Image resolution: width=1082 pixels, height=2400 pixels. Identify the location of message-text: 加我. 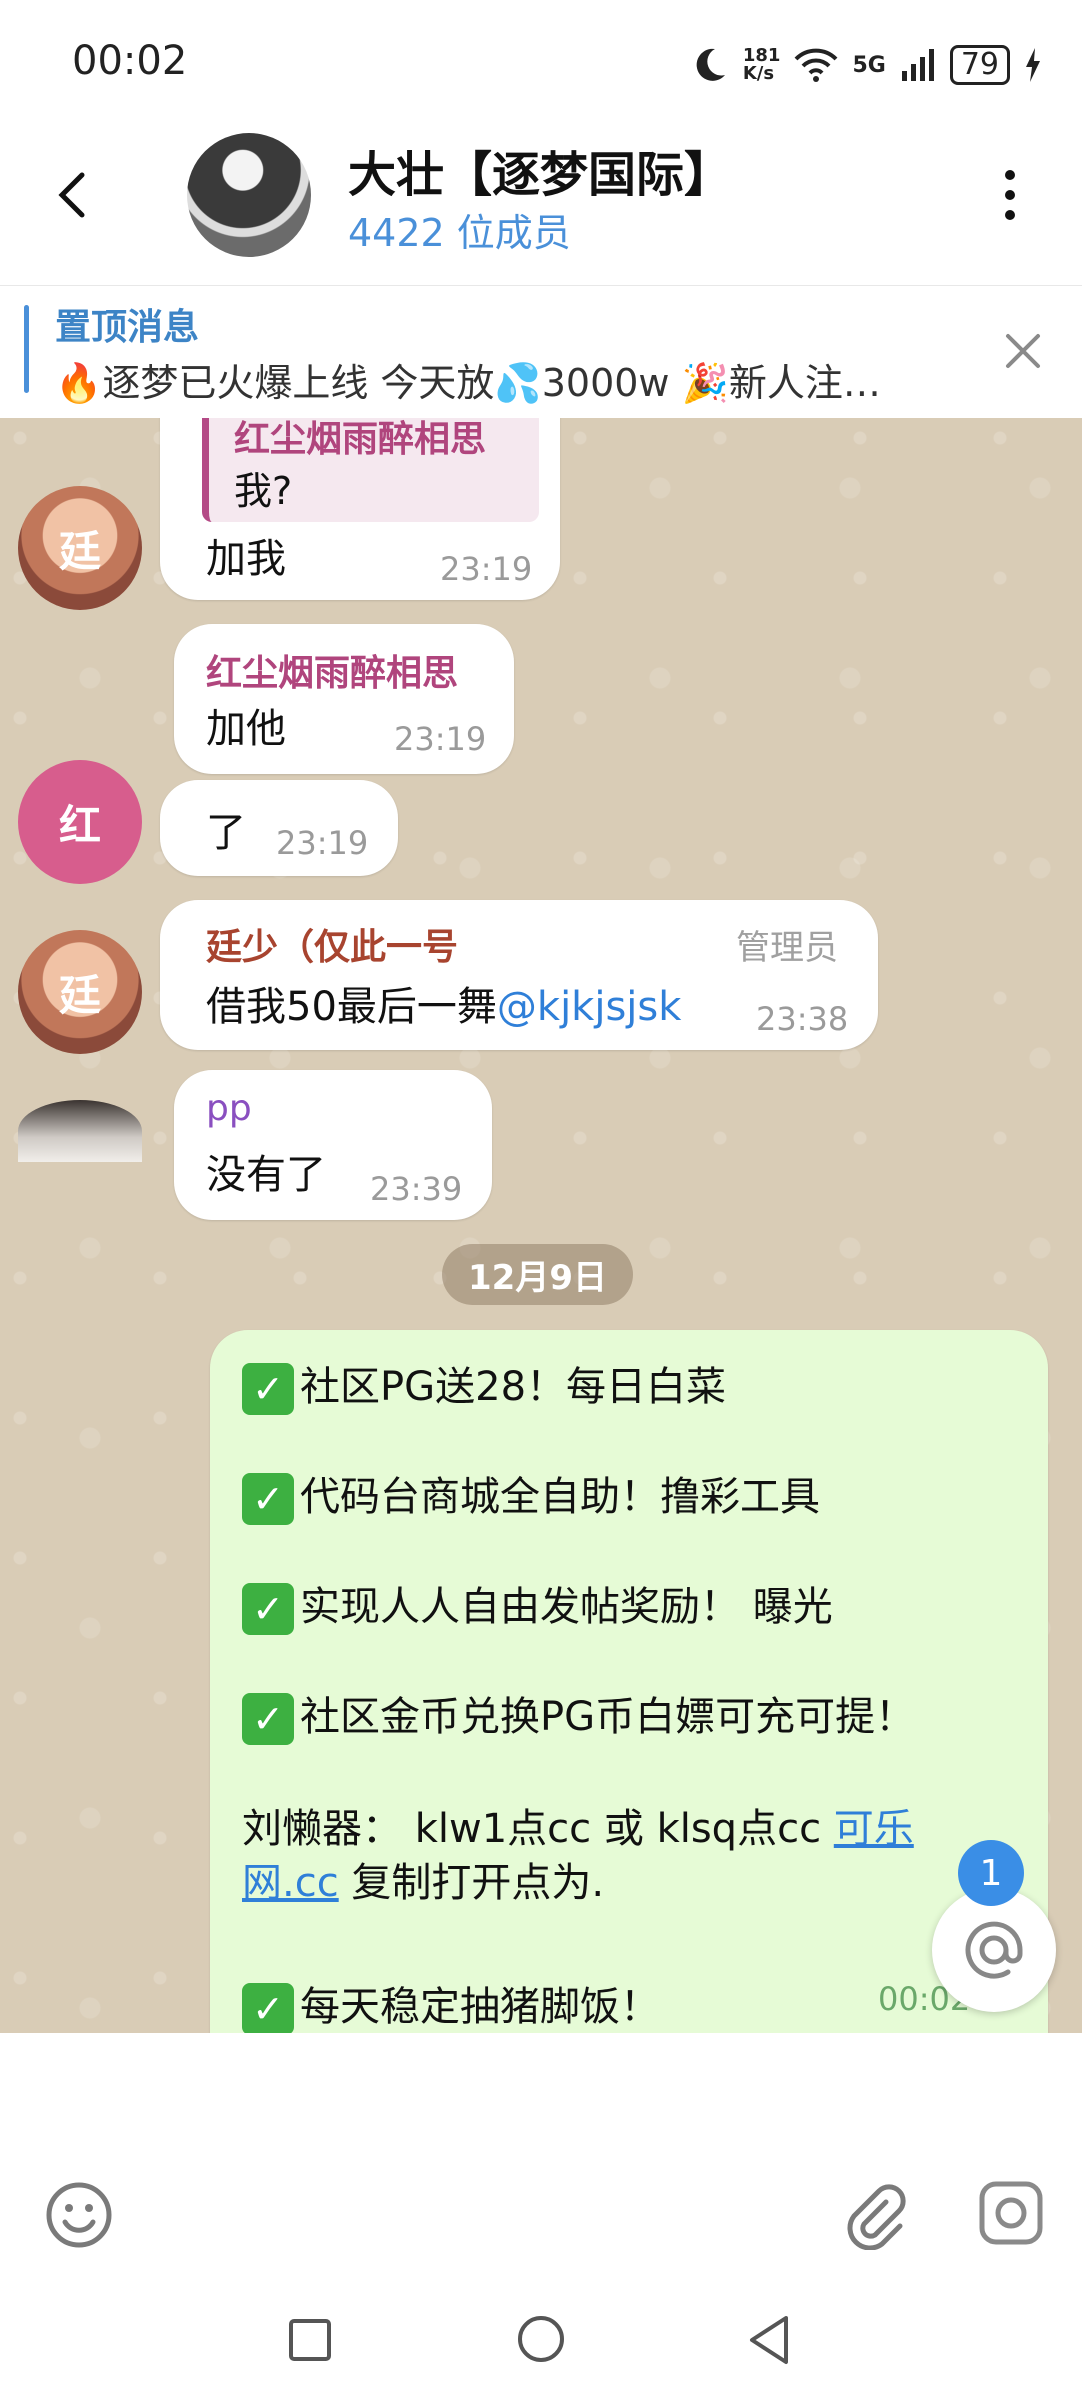
(246, 559).